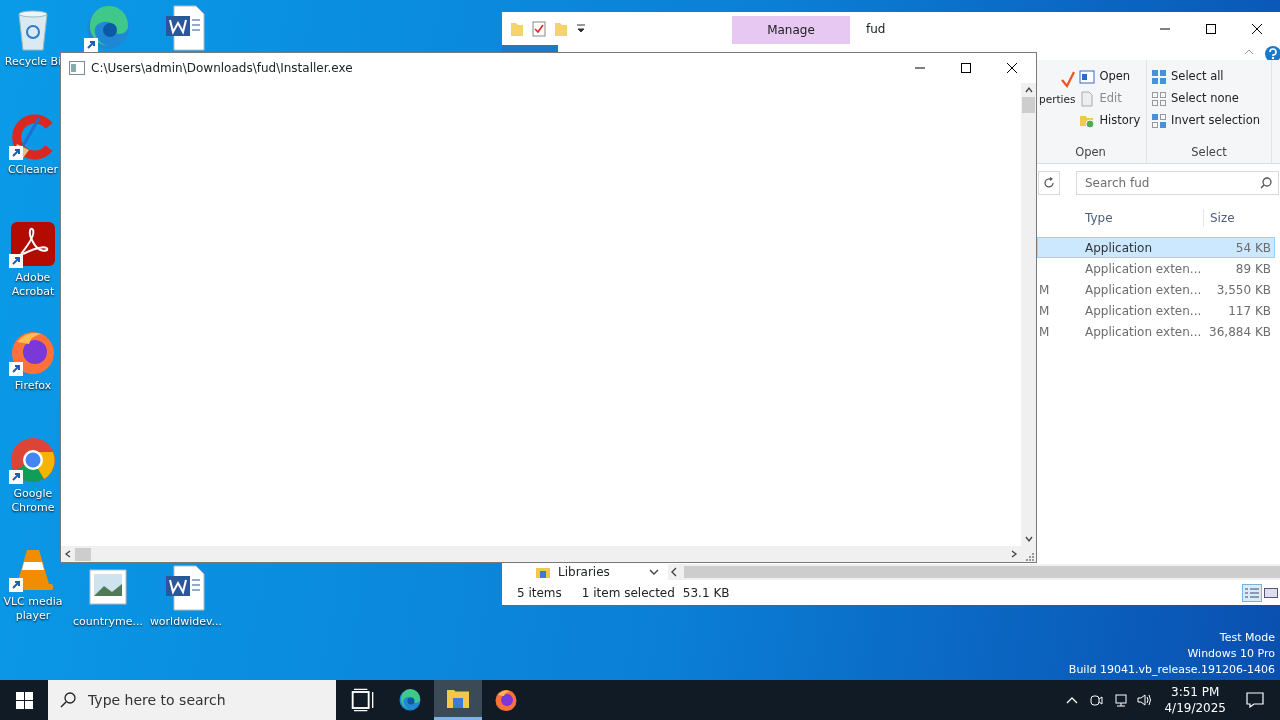 This screenshot has width=1280, height=720. I want to click on select-none-icon, so click(1159, 99).